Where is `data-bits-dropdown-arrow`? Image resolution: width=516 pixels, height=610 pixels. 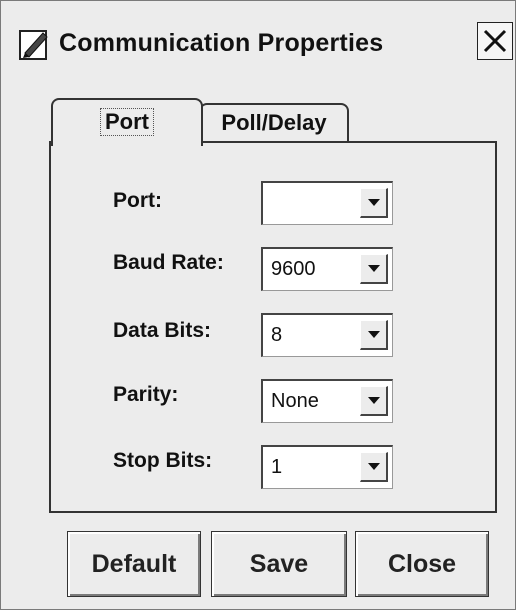
data-bits-dropdown-arrow is located at coordinates (374, 335).